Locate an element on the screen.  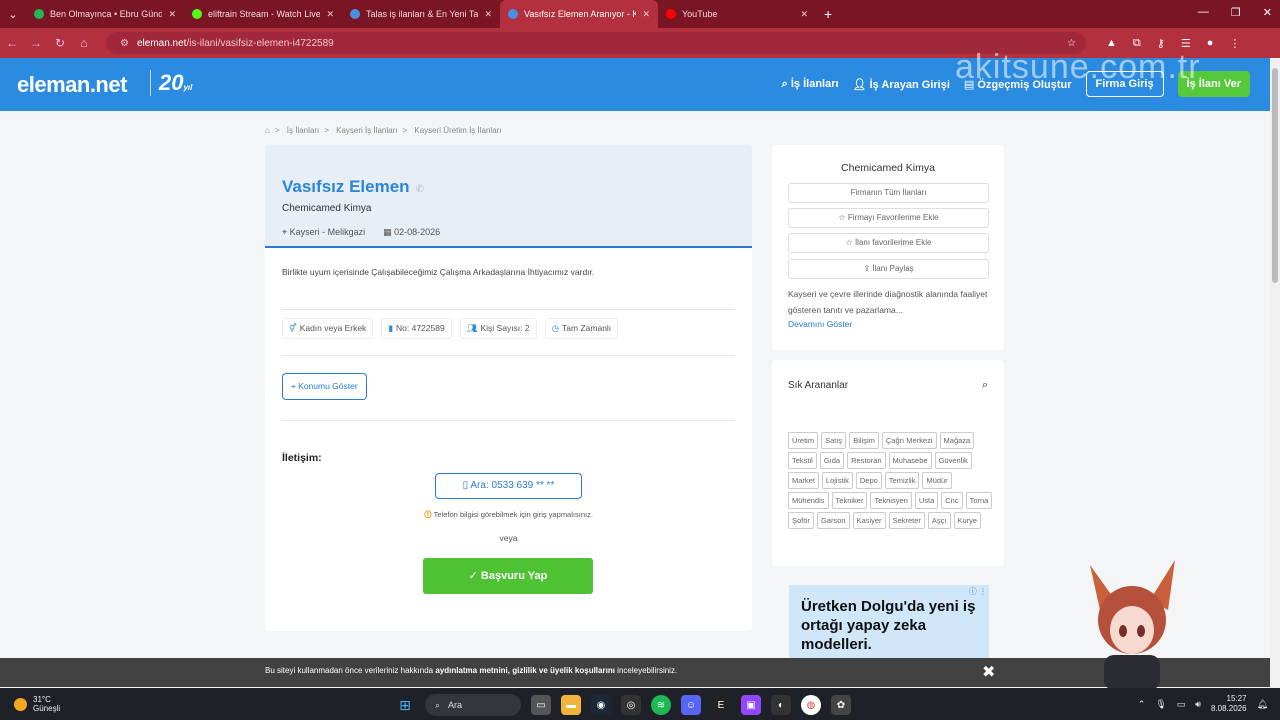
popular-tag: Gıda is located at coordinates (832, 460).